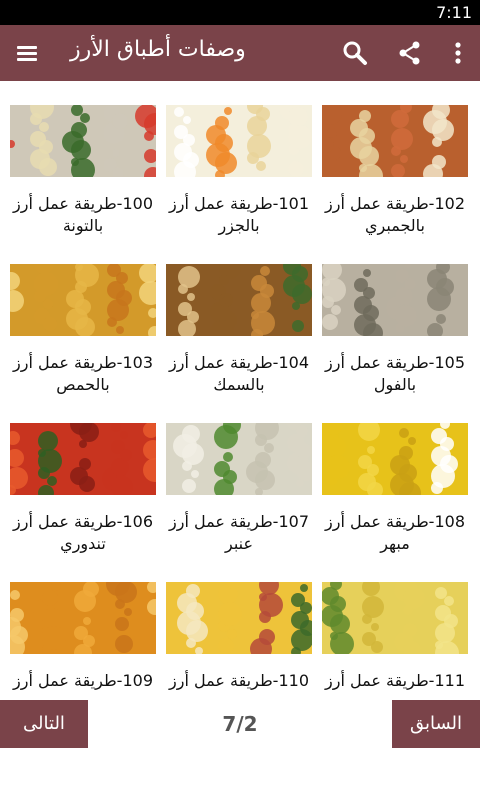 Image resolution: width=480 pixels, height=800 pixels. I want to click on prev-button: السابق, so click(436, 724).